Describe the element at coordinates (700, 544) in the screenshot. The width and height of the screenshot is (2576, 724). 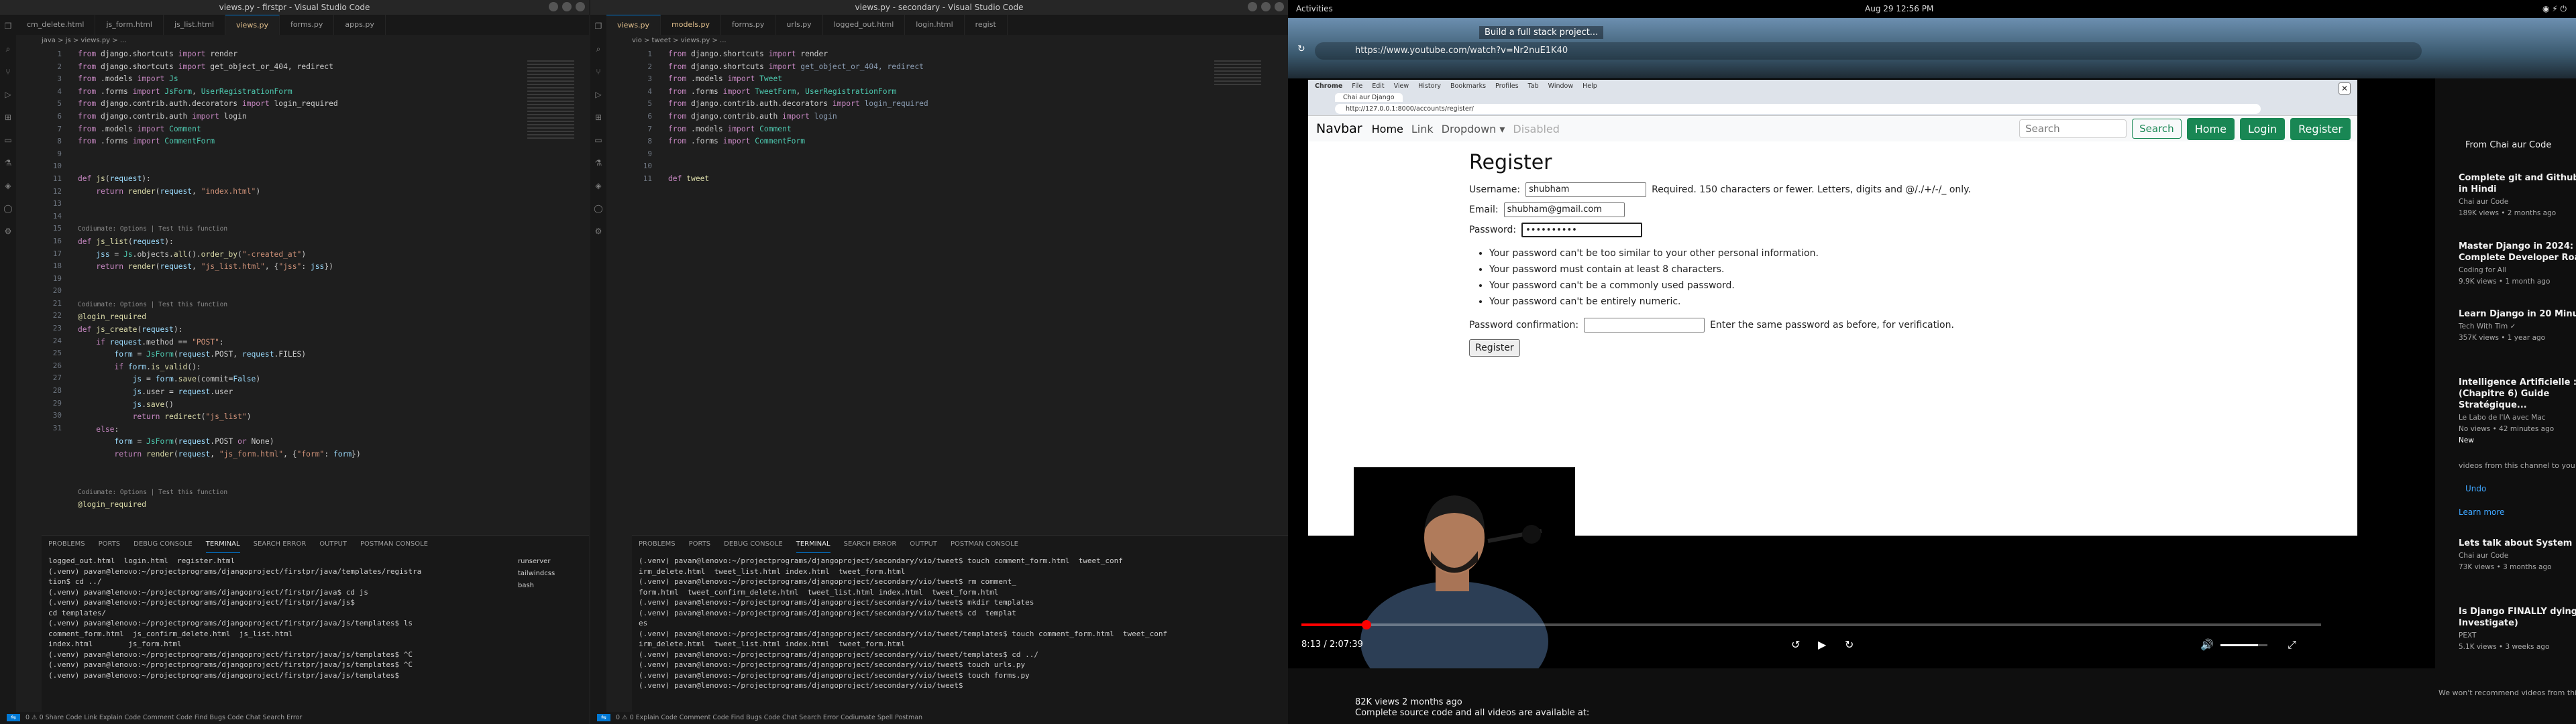
I see `panel-tab-ports: PORTS` at that location.